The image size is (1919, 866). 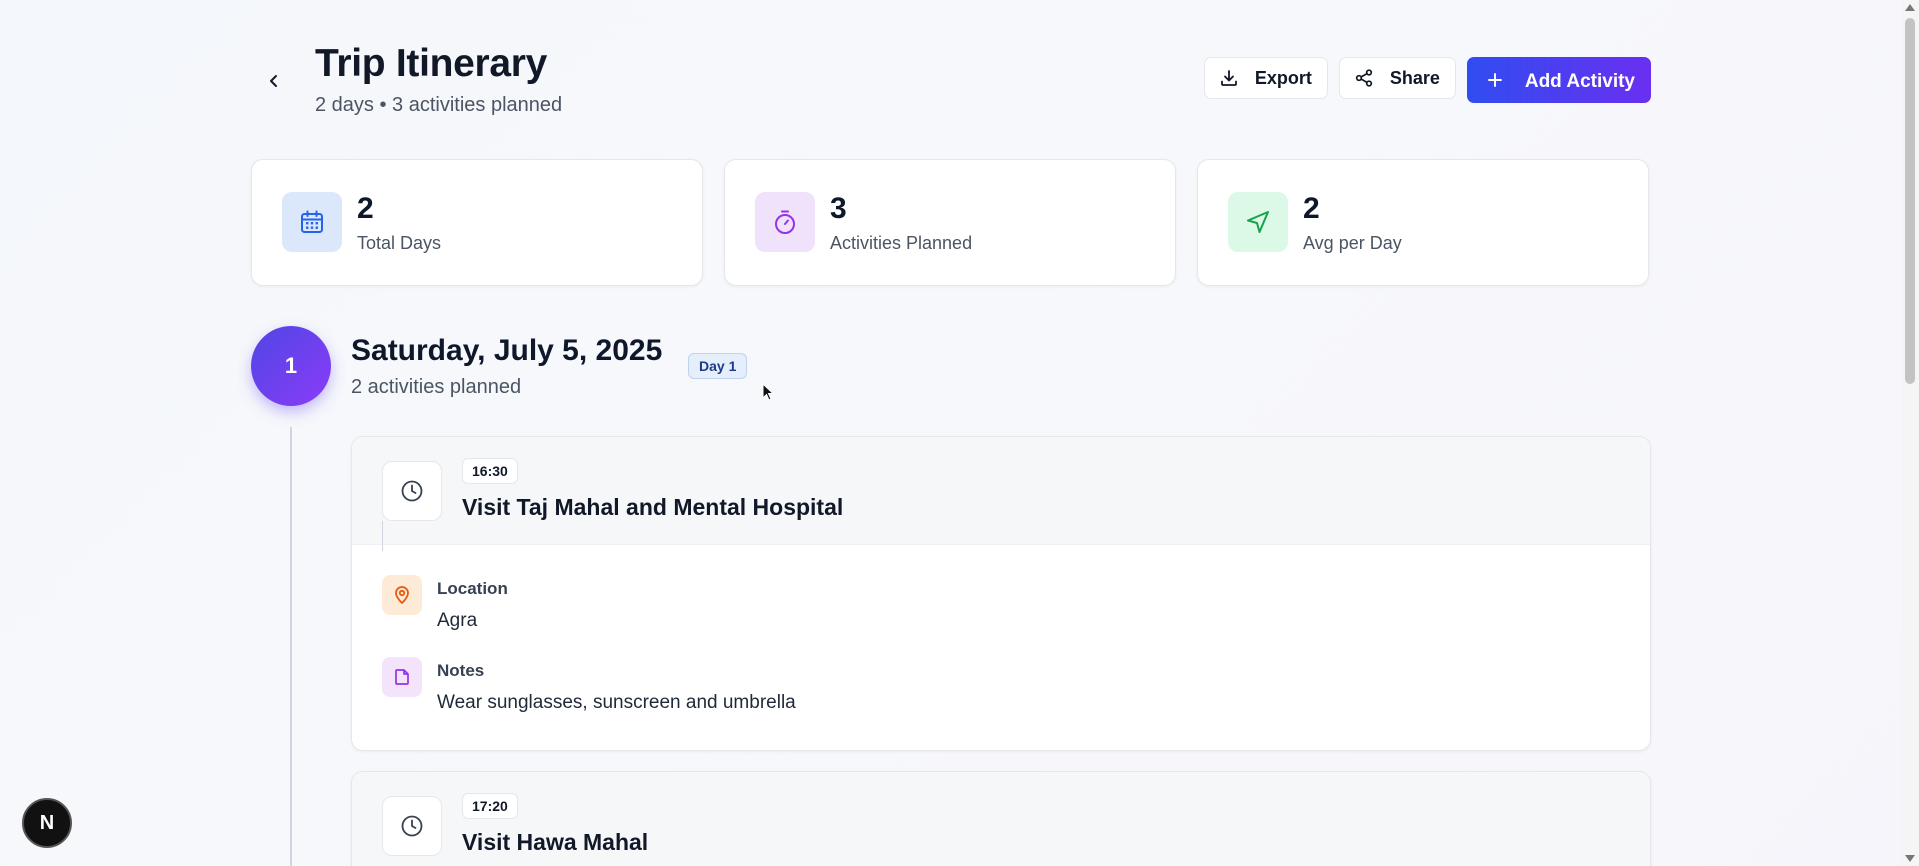 What do you see at coordinates (616, 702) in the screenshot?
I see `notes-value: Wear sunglasses, sunscreen and umbrella` at bounding box center [616, 702].